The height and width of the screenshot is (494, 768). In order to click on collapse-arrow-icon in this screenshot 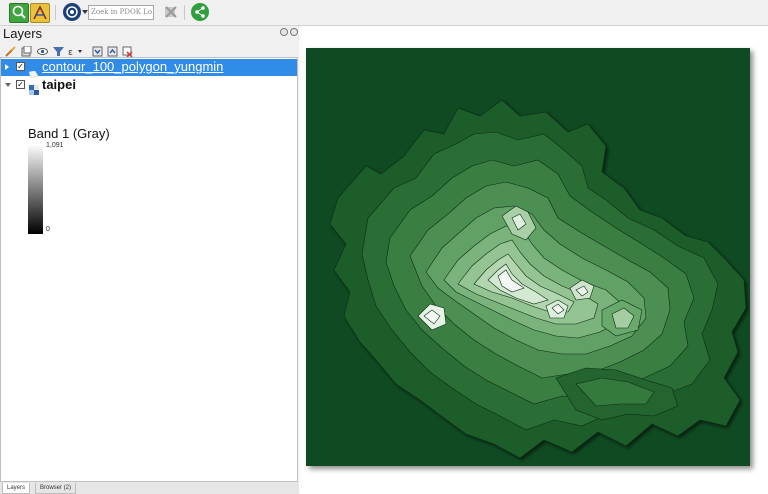, I will do `click(8, 85)`.